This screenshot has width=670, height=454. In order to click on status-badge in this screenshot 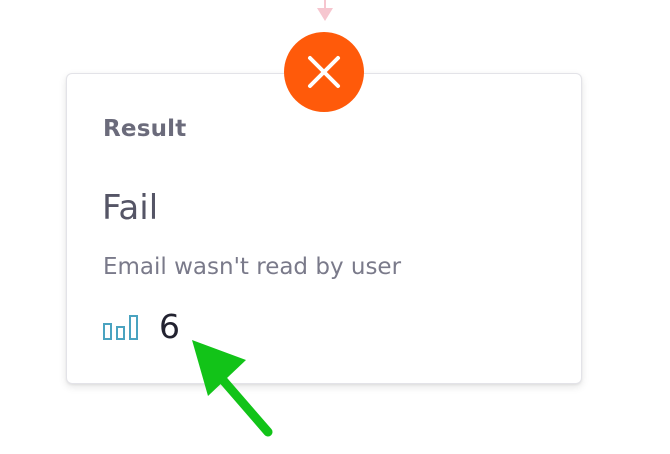, I will do `click(324, 72)`.